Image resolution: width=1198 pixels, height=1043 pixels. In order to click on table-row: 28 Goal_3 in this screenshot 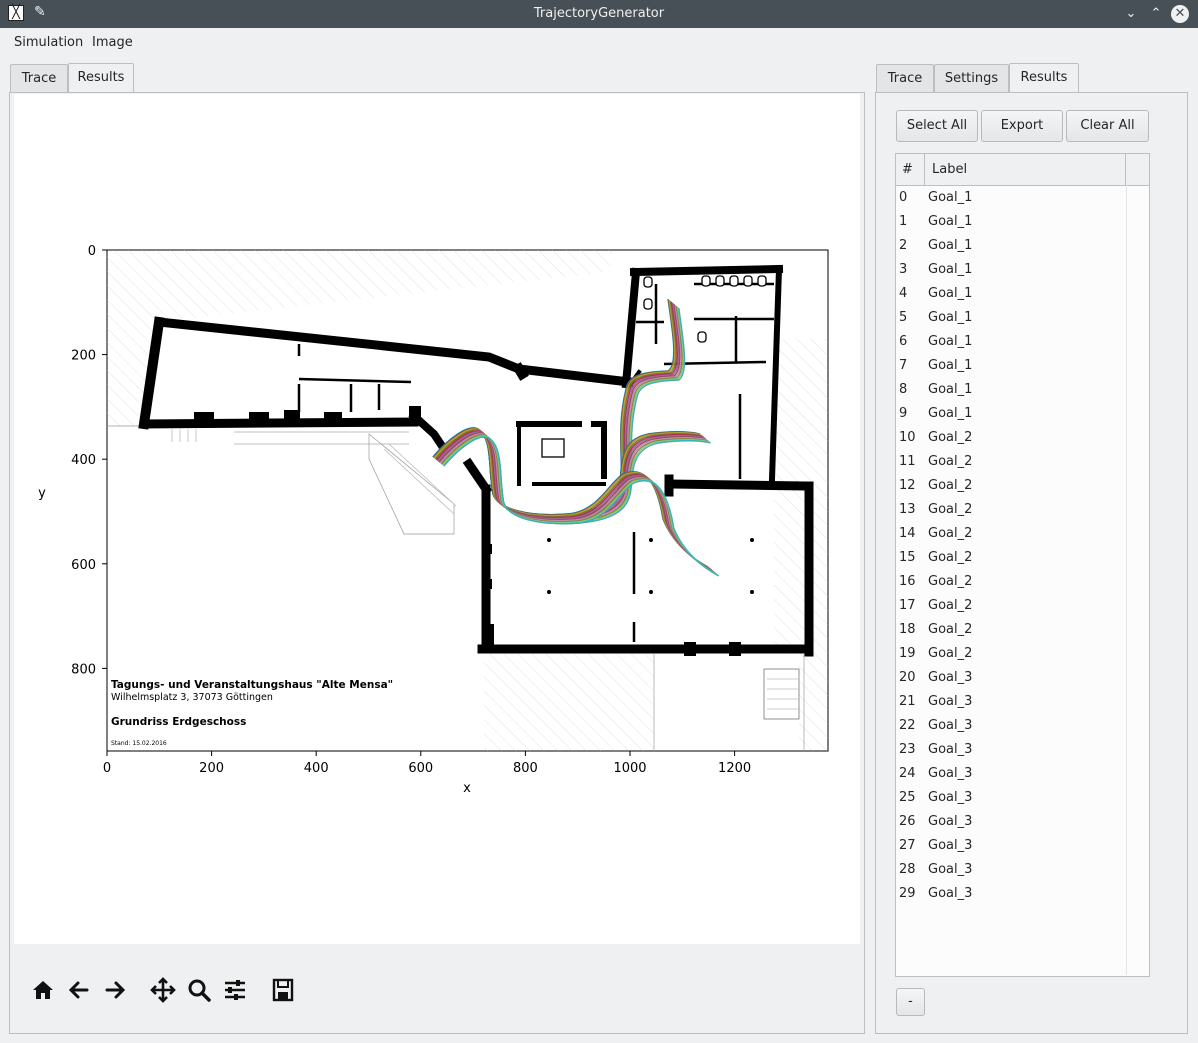, I will do `click(1011, 870)`.